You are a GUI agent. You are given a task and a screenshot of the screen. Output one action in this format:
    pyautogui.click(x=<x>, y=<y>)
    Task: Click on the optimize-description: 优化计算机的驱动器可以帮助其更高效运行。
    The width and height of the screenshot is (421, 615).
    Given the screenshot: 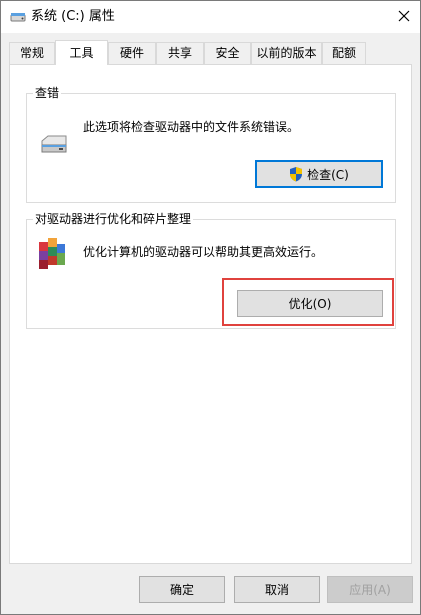 What is the action you would take?
    pyautogui.click(x=203, y=252)
    